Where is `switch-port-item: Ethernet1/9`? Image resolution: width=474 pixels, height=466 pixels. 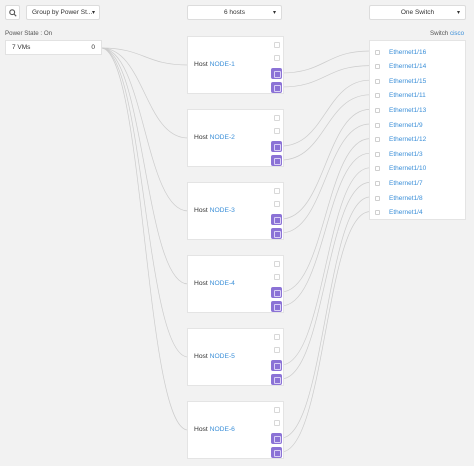
switch-port-item: Ethernet1/9 is located at coordinates (418, 125).